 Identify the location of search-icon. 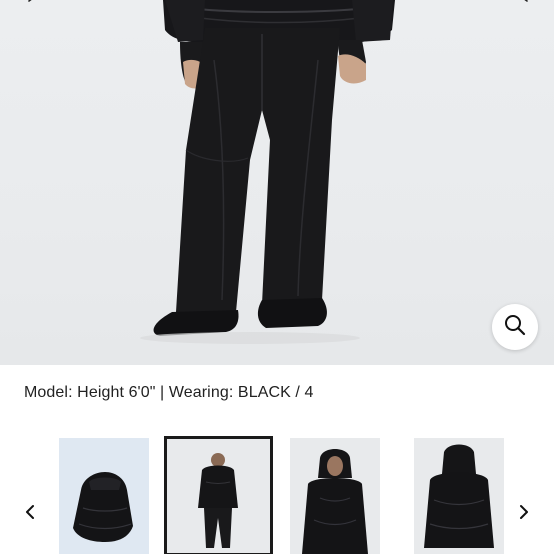
(515, 327).